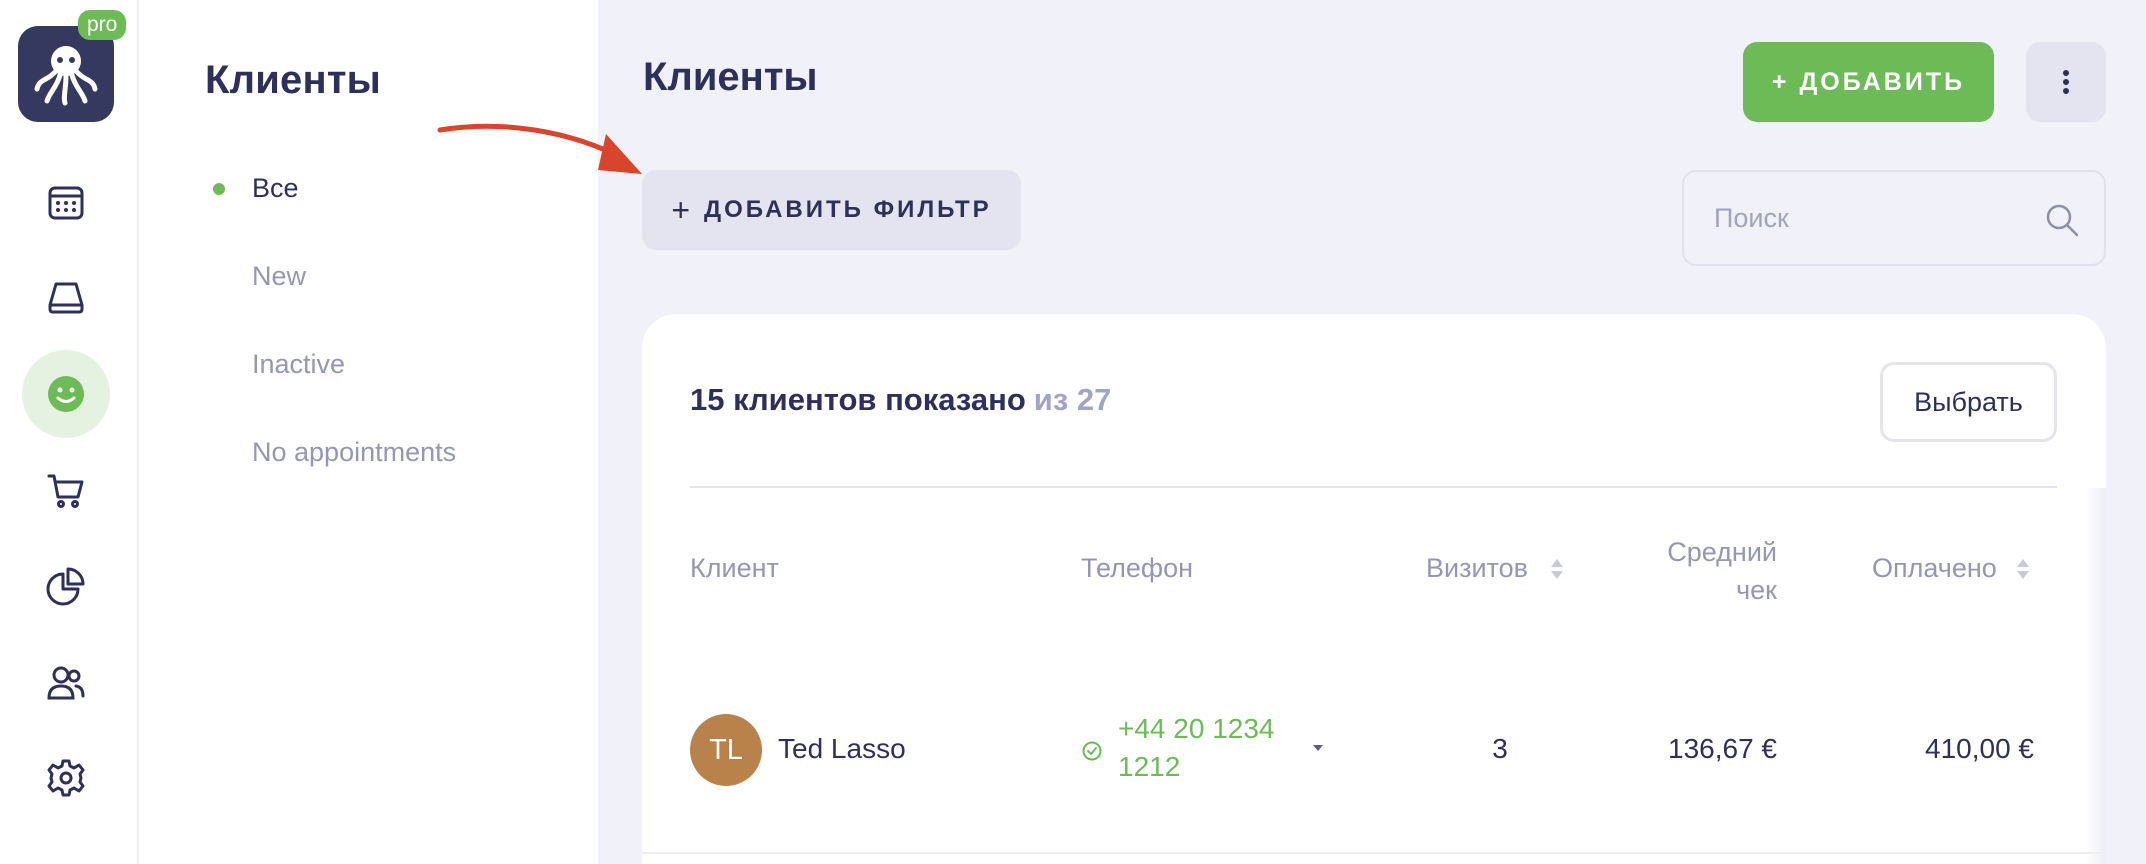 Image resolution: width=2146 pixels, height=864 pixels. I want to click on app-logo, so click(66, 74).